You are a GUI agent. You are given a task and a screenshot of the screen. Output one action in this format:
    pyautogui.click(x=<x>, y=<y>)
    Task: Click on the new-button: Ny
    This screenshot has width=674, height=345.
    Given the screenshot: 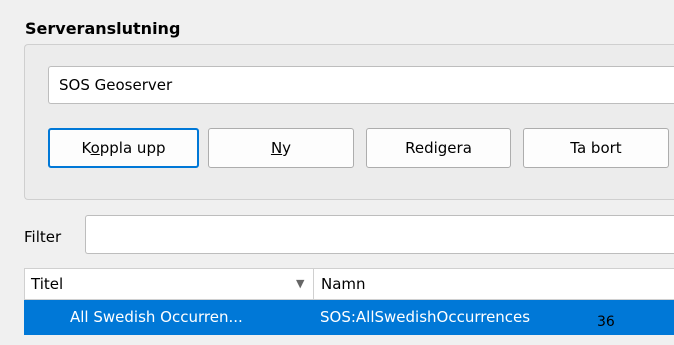 What is the action you would take?
    pyautogui.click(x=281, y=148)
    